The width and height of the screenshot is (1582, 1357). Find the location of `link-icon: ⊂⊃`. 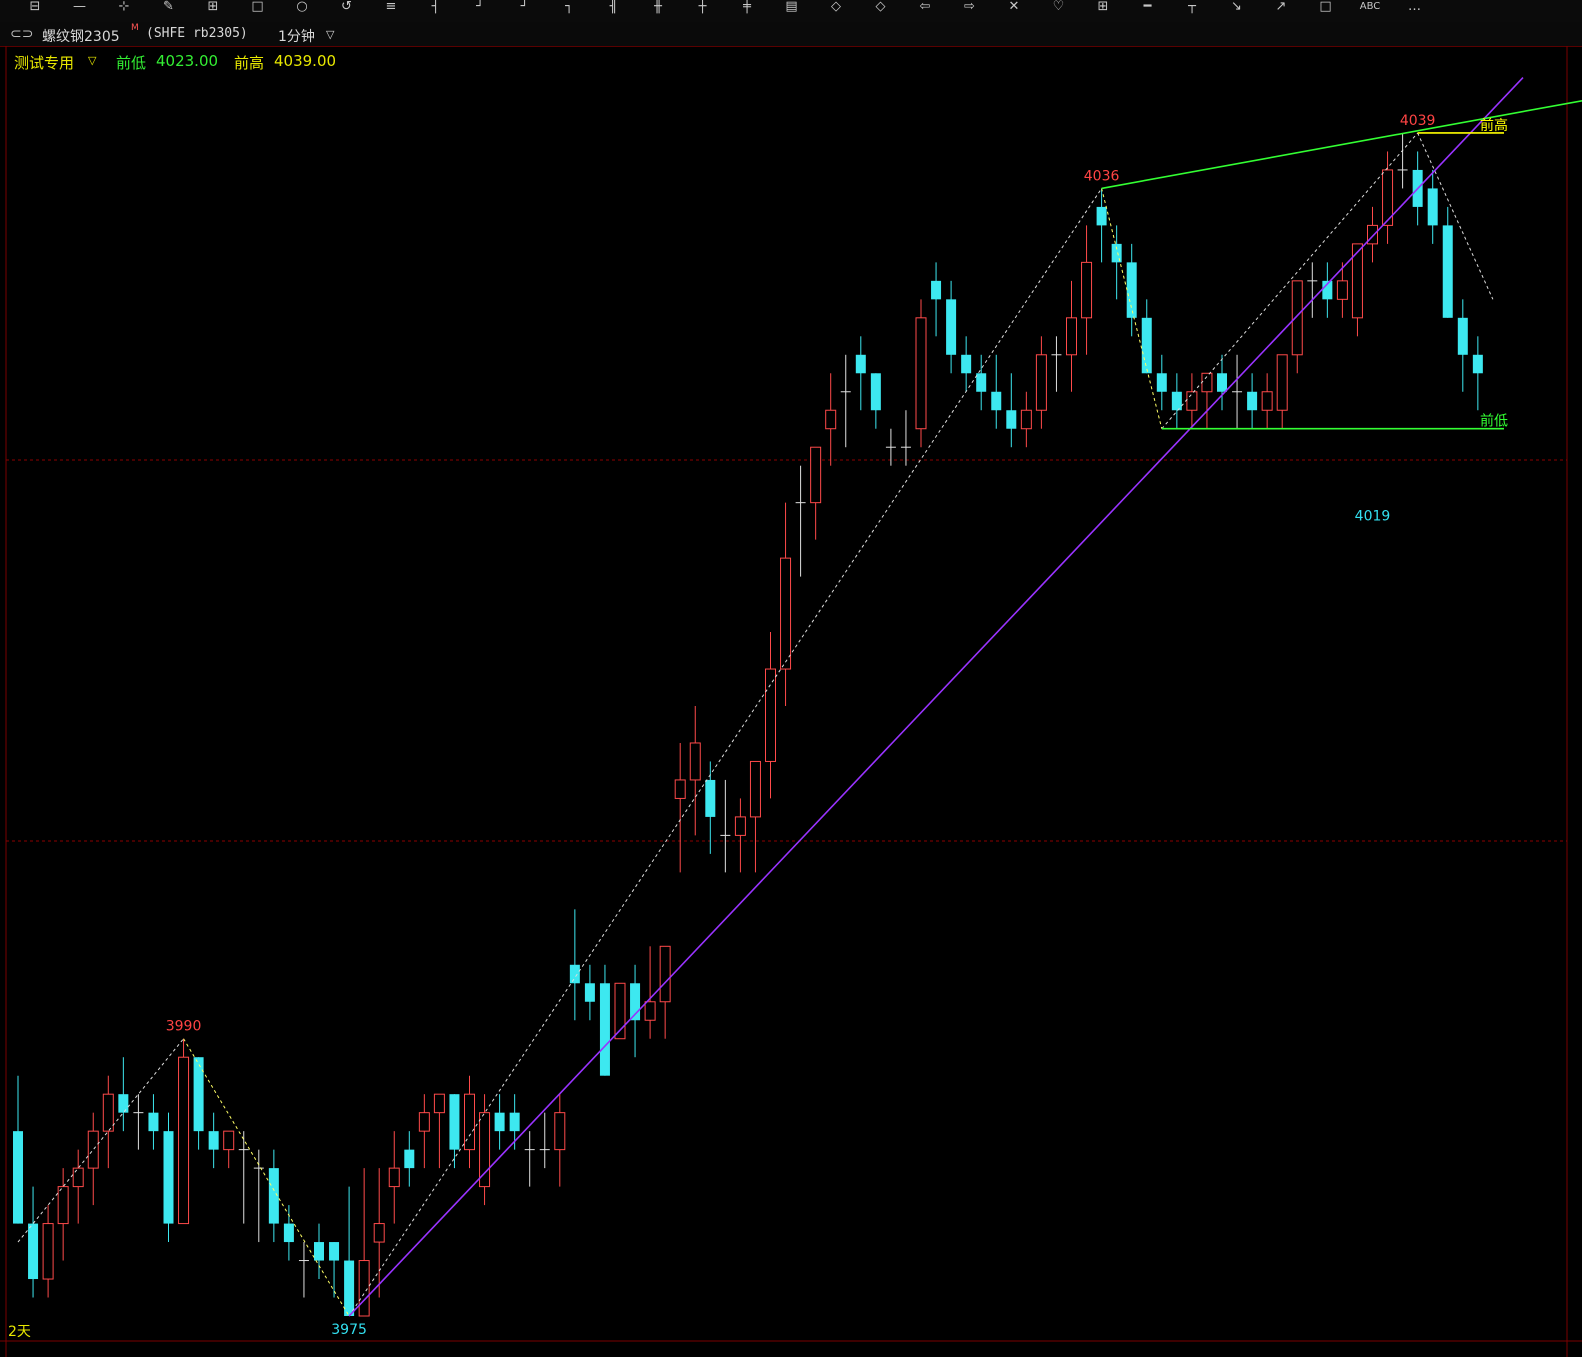

link-icon: ⊂⊃ is located at coordinates (21, 34).